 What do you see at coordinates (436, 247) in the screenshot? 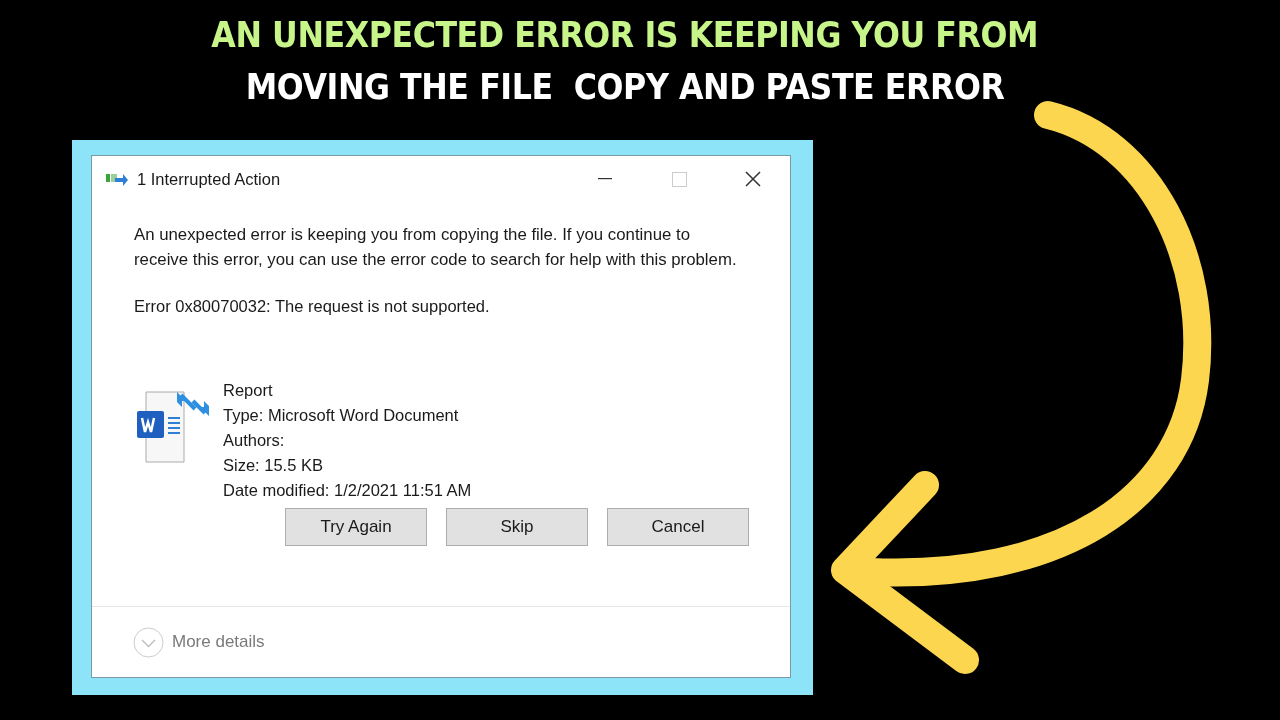
I see `error-message: An unexpected error is keeping you from copying the file. If you continue to receive this error, you can use the error code to search for help with this problem.` at bounding box center [436, 247].